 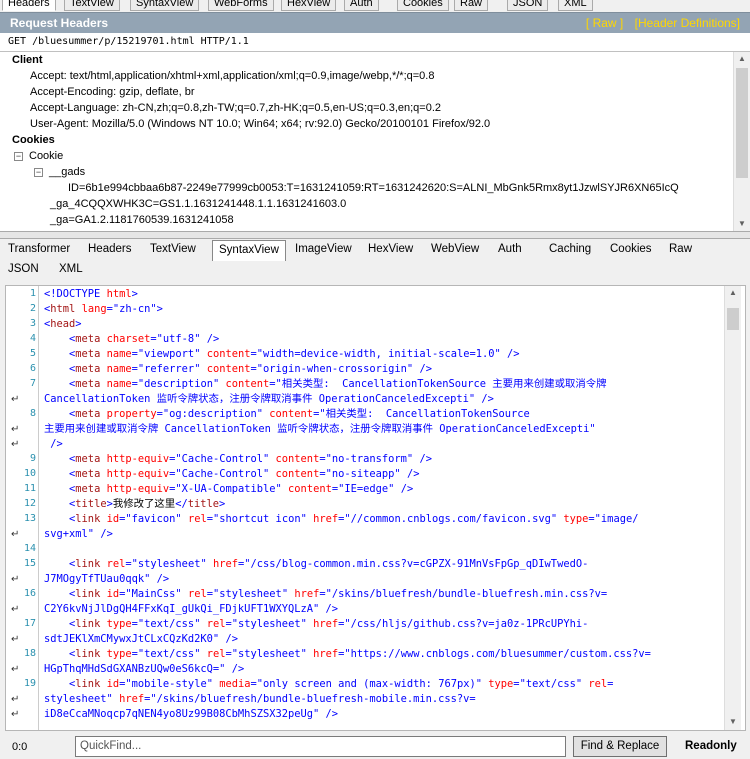 I want to click on editor-scrollbar: ▲ ▼, so click(x=732, y=508).